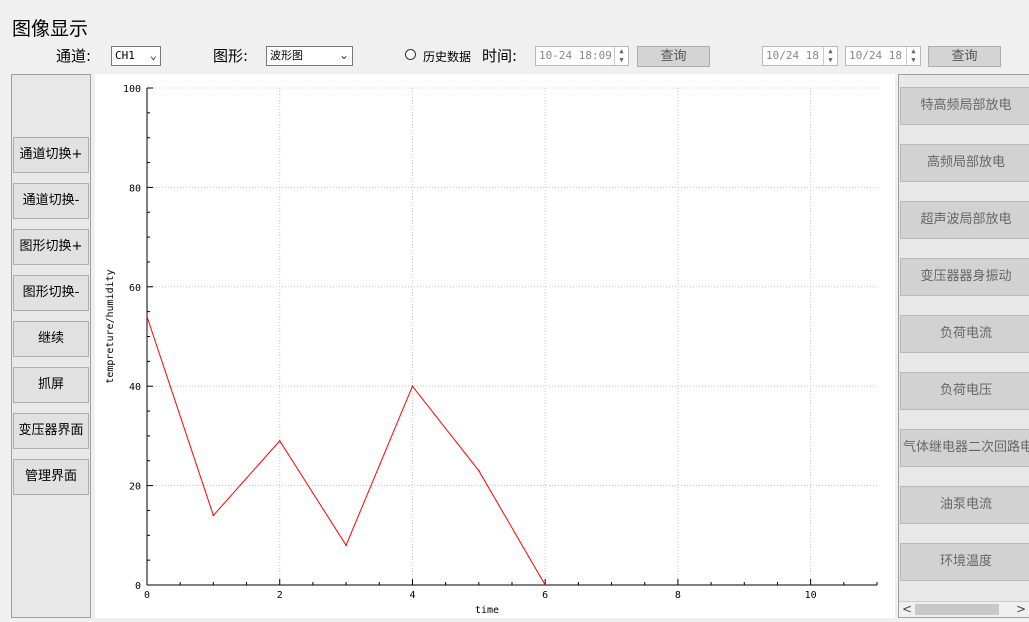 This screenshot has width=1029, height=622. I want to click on x-tick-label: 6, so click(545, 595).